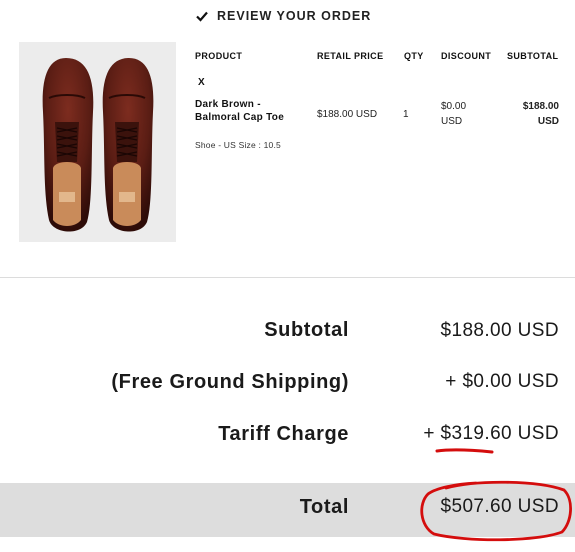 This screenshot has width=575, height=552. Describe the element at coordinates (499, 506) in the screenshot. I see `total-value: $507.60 USD` at that location.